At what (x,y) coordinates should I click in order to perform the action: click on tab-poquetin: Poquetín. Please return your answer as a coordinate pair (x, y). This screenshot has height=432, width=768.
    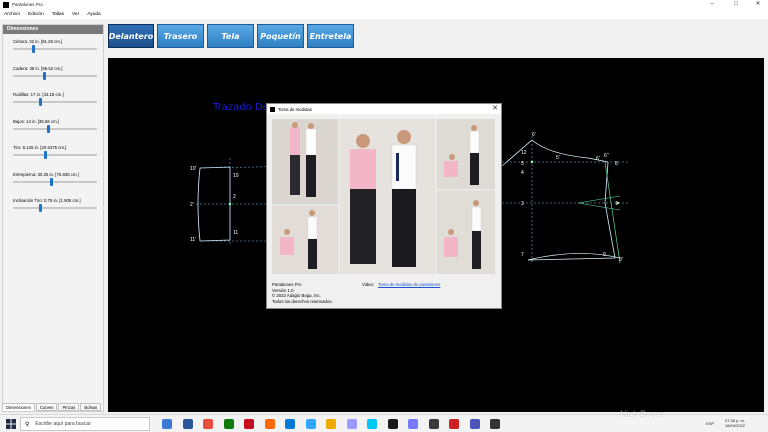
    Looking at the image, I should click on (280, 36).